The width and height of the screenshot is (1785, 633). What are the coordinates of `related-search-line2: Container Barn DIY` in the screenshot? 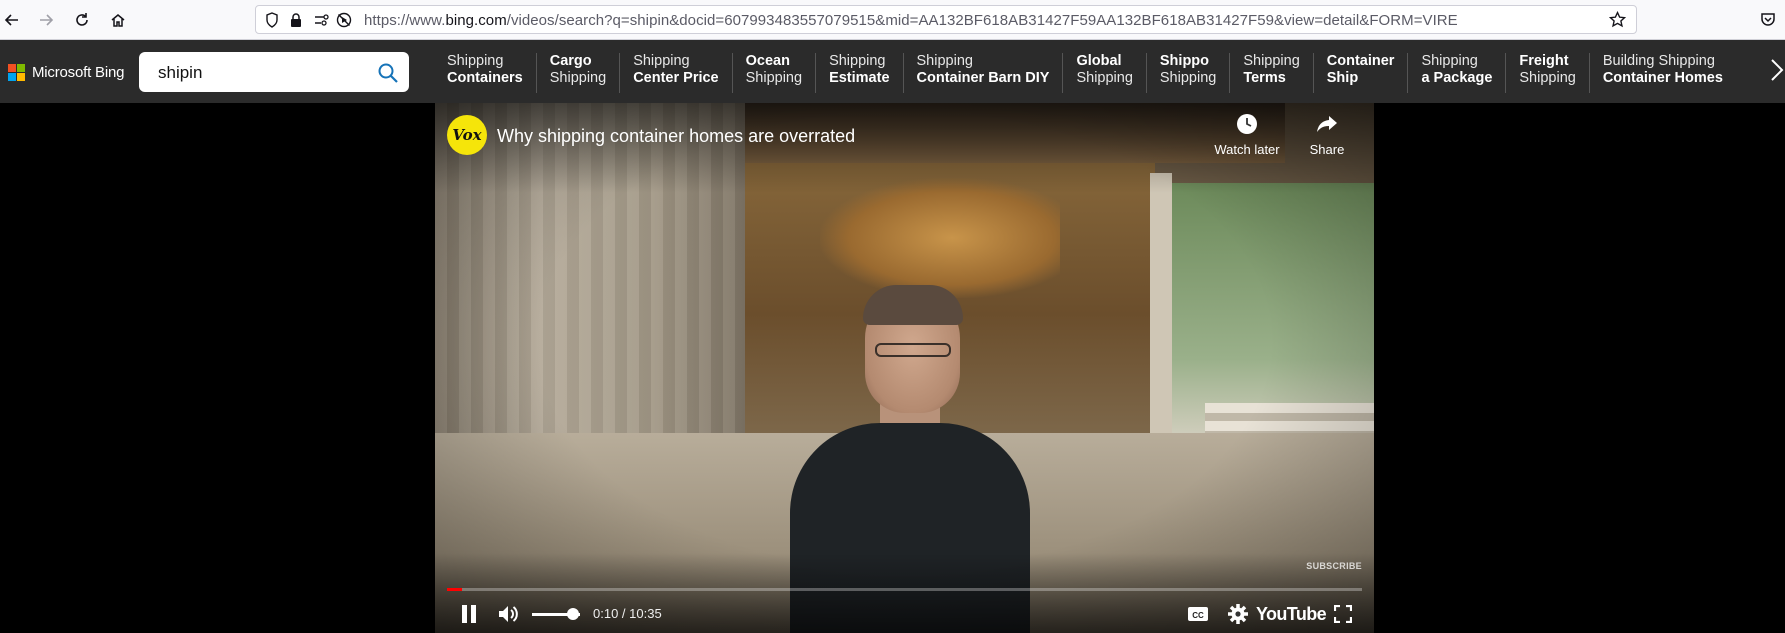 It's located at (983, 78).